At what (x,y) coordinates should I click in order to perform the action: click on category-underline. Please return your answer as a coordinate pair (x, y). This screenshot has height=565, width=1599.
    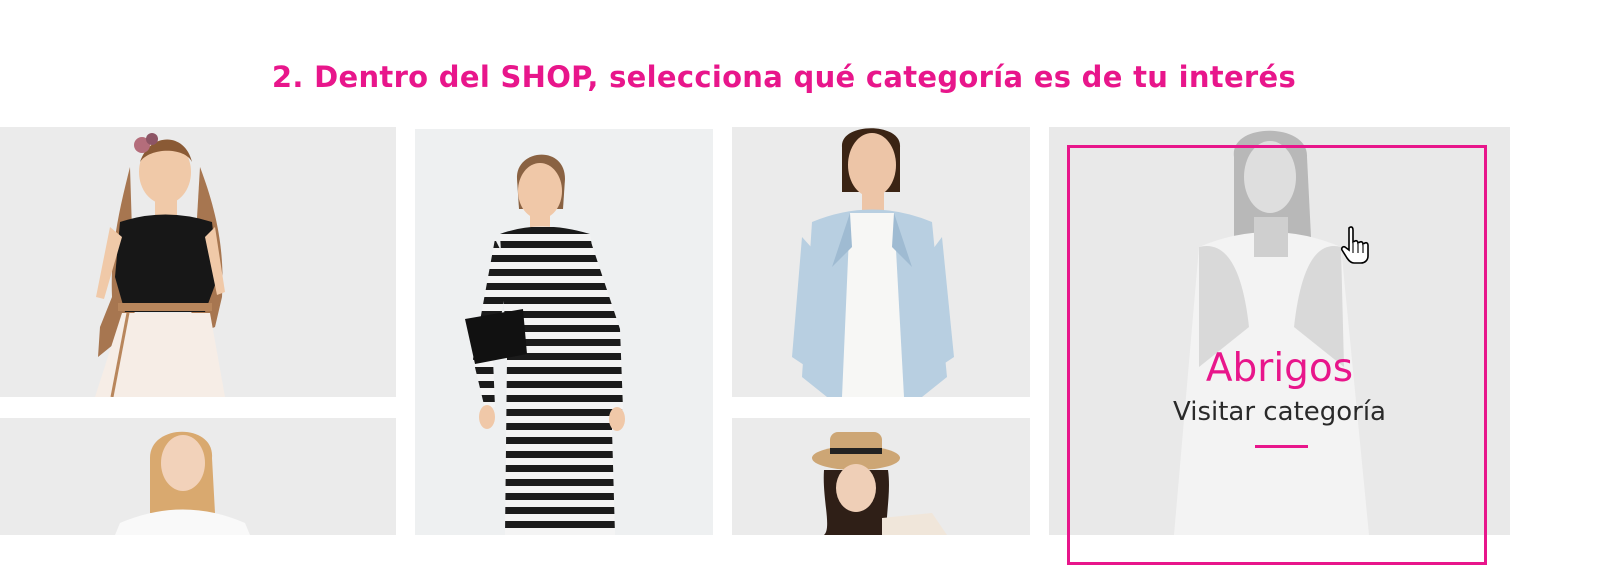
    Looking at the image, I should click on (1281, 446).